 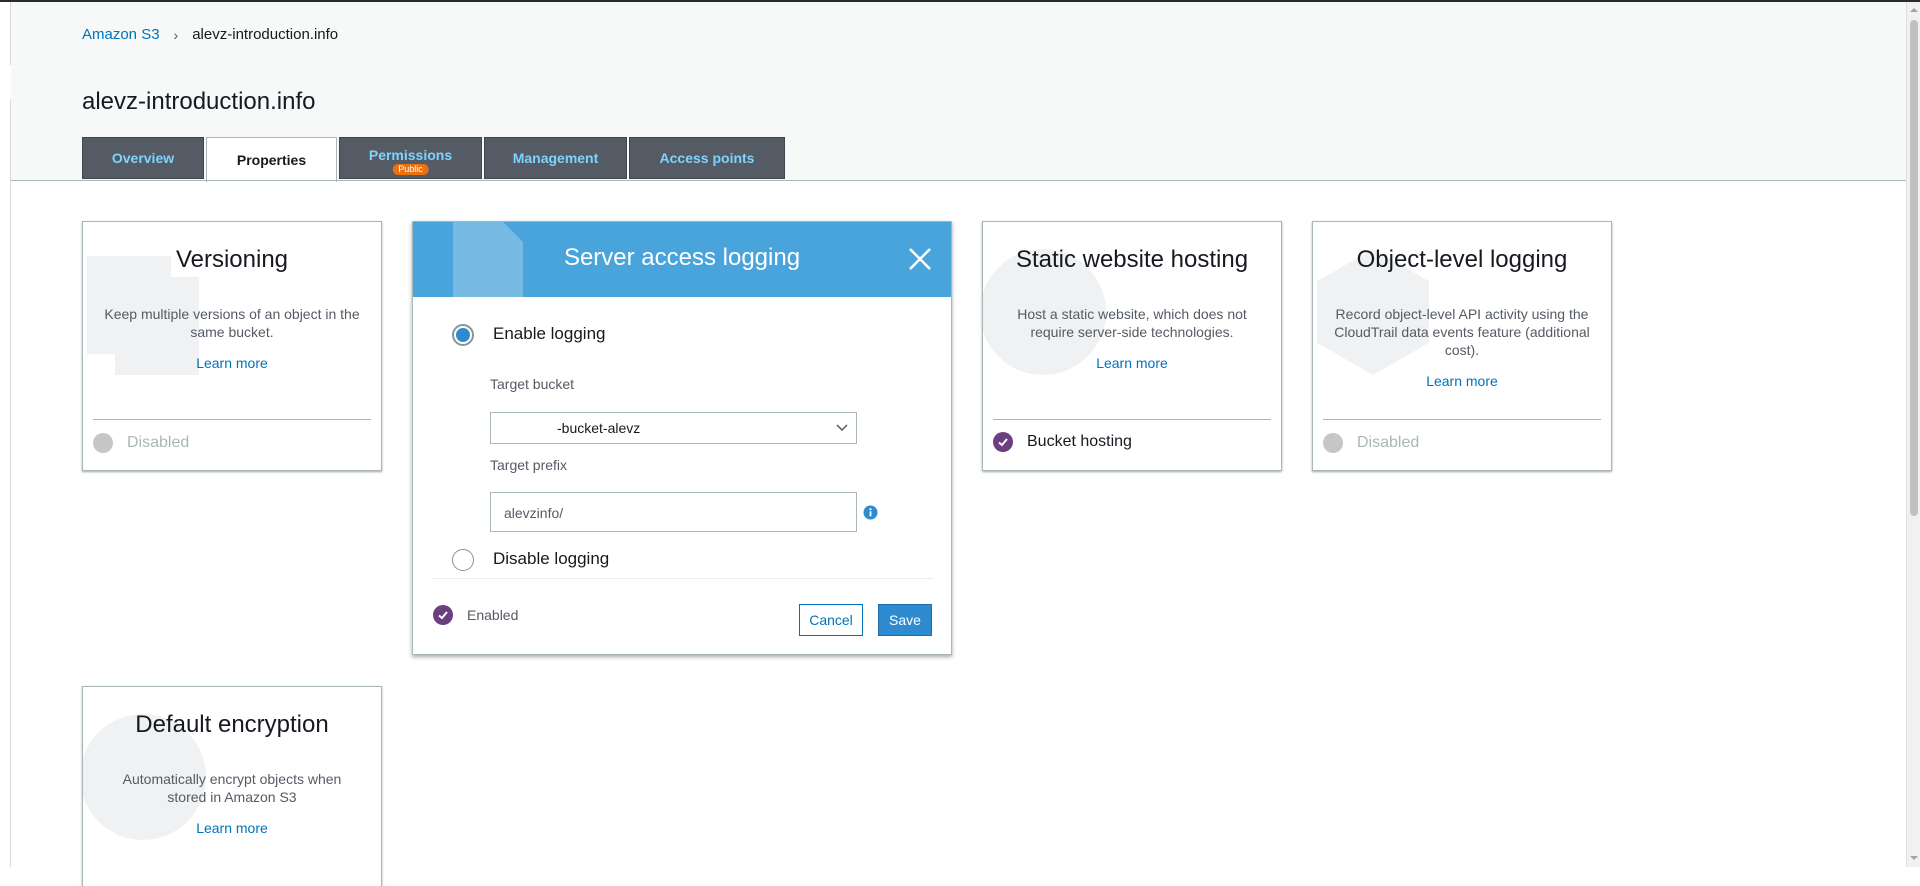 What do you see at coordinates (1462, 259) in the screenshot?
I see `card-title: Object-level logging` at bounding box center [1462, 259].